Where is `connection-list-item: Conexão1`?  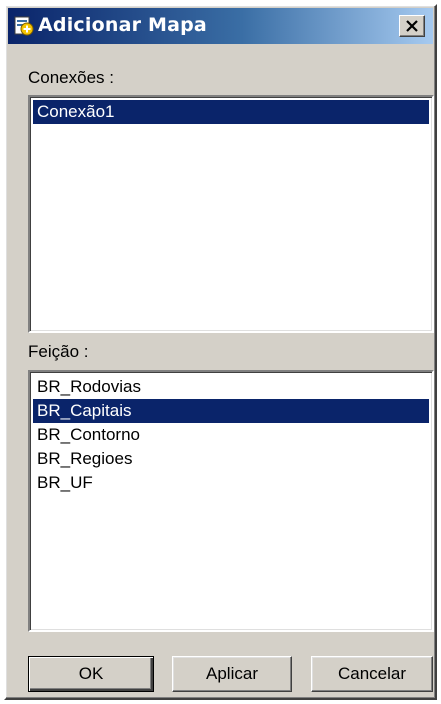
connection-list-item: Conexão1 is located at coordinates (231, 112).